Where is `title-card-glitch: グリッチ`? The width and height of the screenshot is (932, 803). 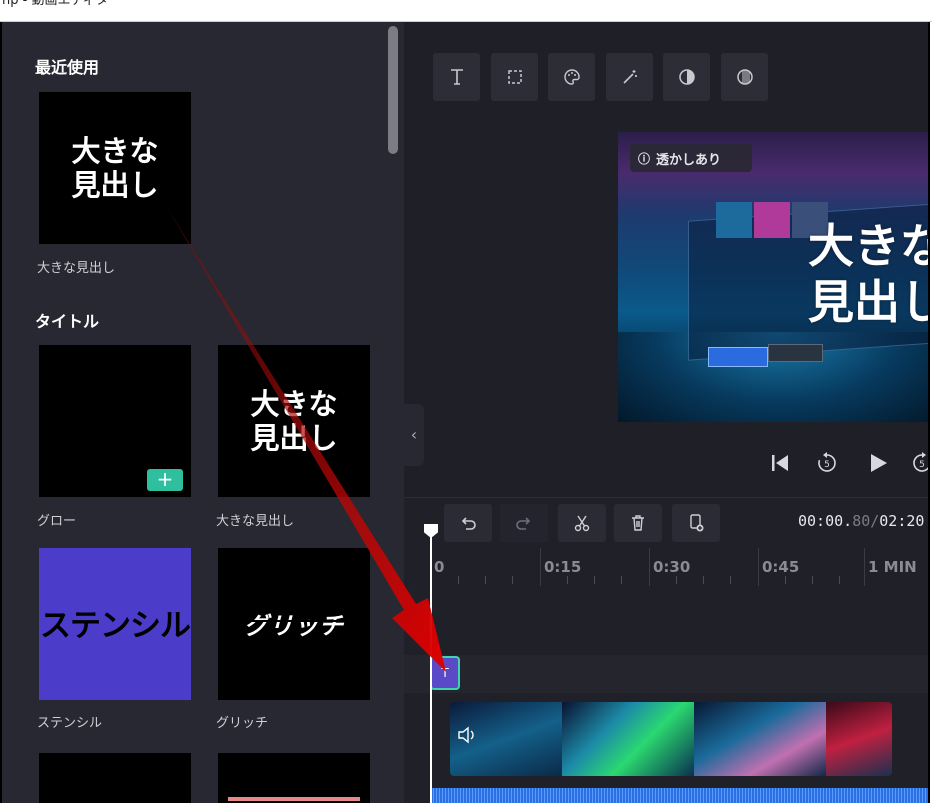
title-card-glitch: グリッチ is located at coordinates (294, 624).